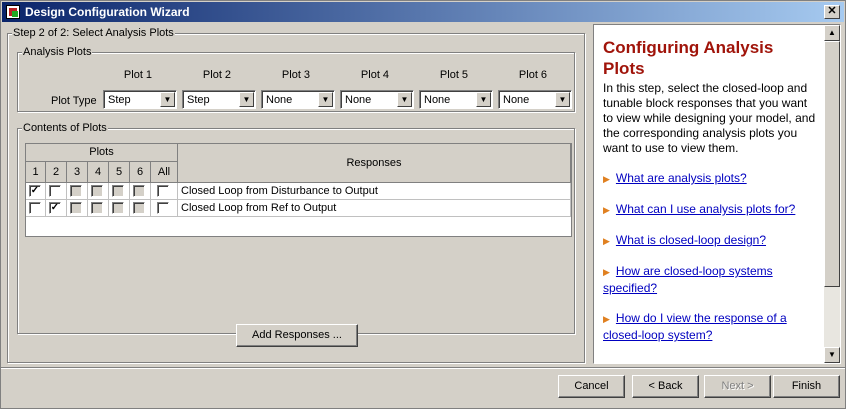  I want to click on plot-header-3: Plot 3, so click(296, 75).